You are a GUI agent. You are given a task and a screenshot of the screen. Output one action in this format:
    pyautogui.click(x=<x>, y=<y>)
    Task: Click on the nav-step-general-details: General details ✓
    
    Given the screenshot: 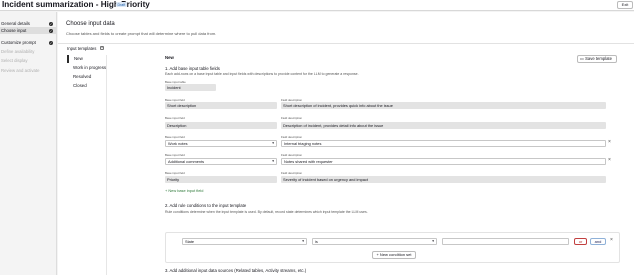 What is the action you would take?
    pyautogui.click(x=28, y=23)
    